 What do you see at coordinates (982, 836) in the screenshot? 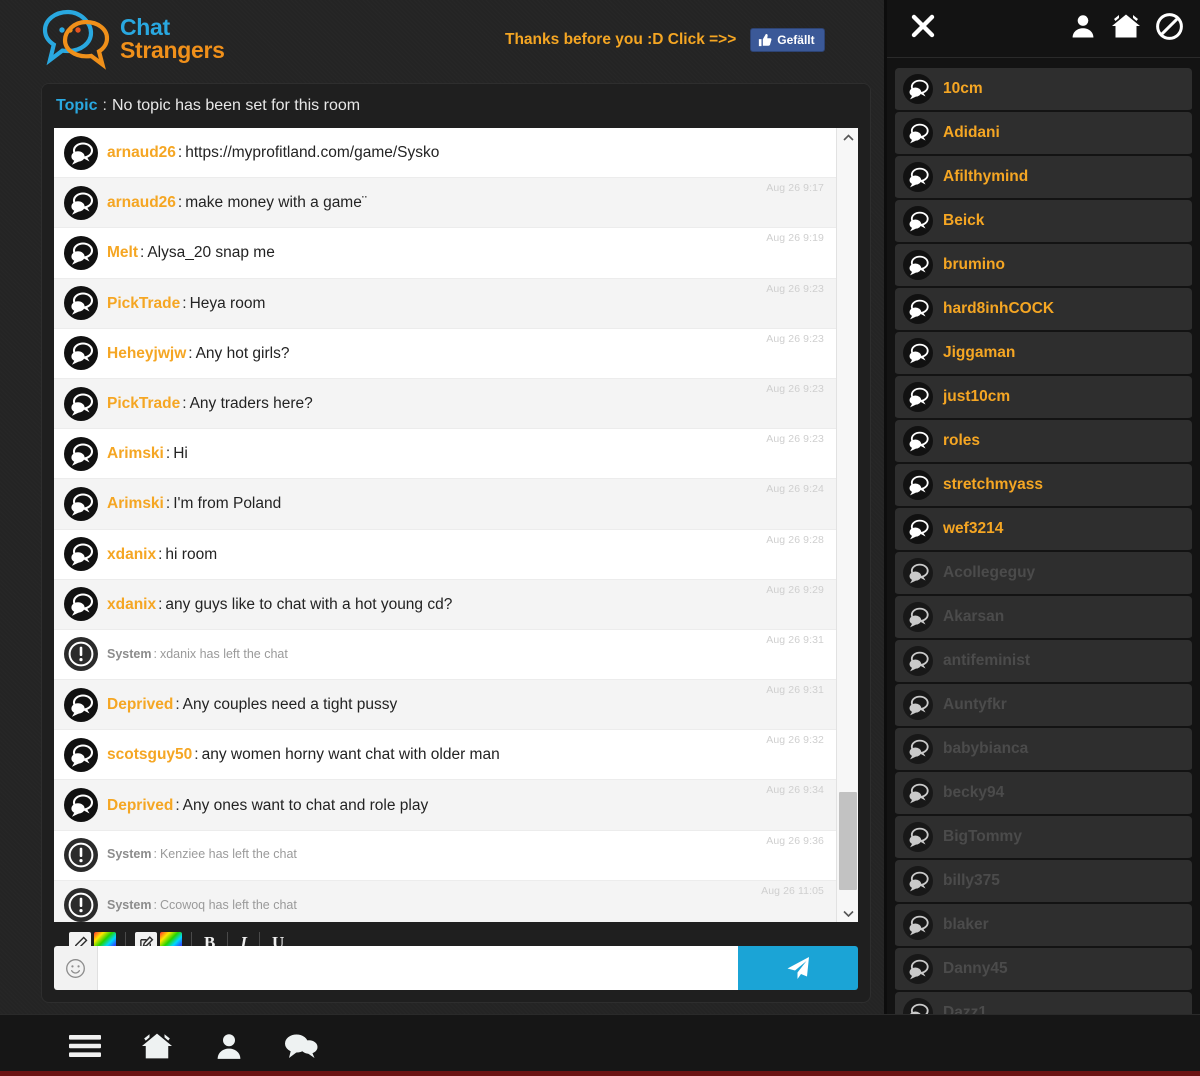
I see `user-name-label: BigTommy` at bounding box center [982, 836].